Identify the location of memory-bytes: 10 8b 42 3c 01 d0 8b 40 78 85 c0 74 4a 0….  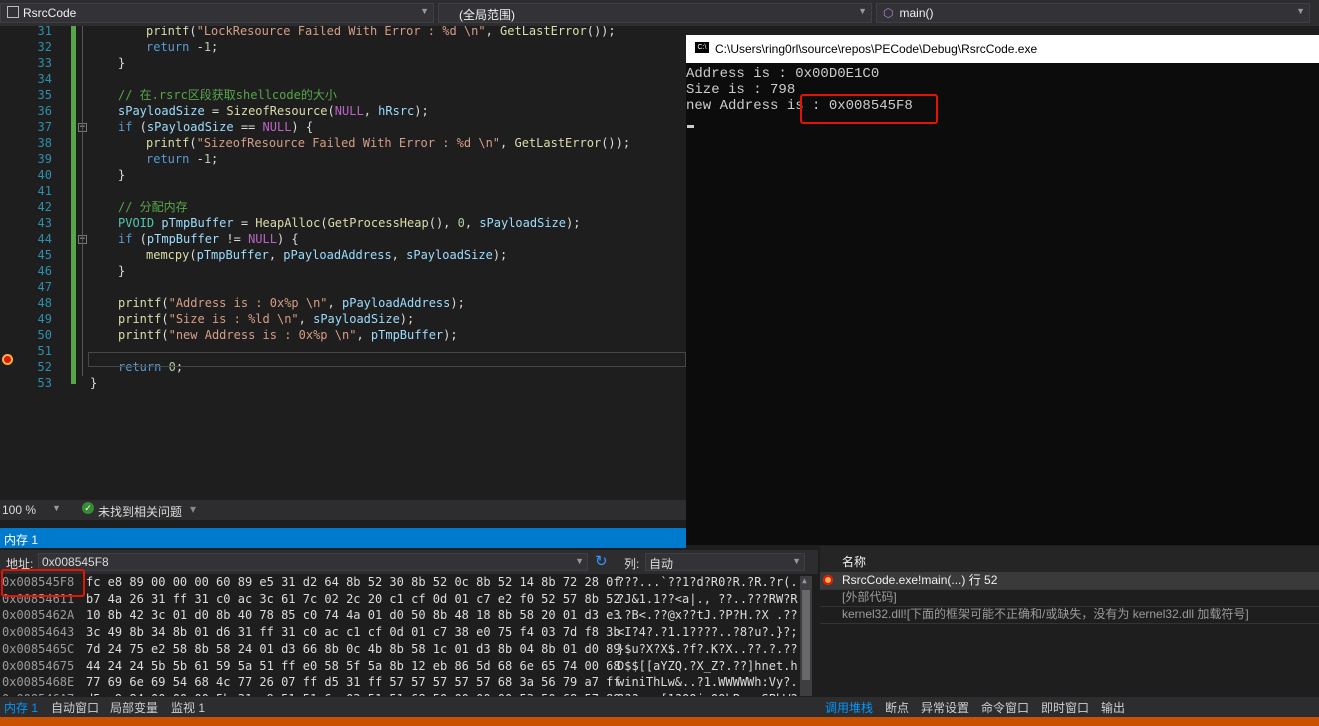
(353, 615).